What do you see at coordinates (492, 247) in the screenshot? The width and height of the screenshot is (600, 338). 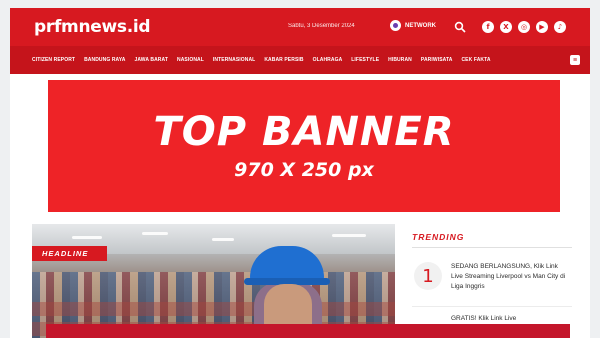 I see `trending-divider` at bounding box center [492, 247].